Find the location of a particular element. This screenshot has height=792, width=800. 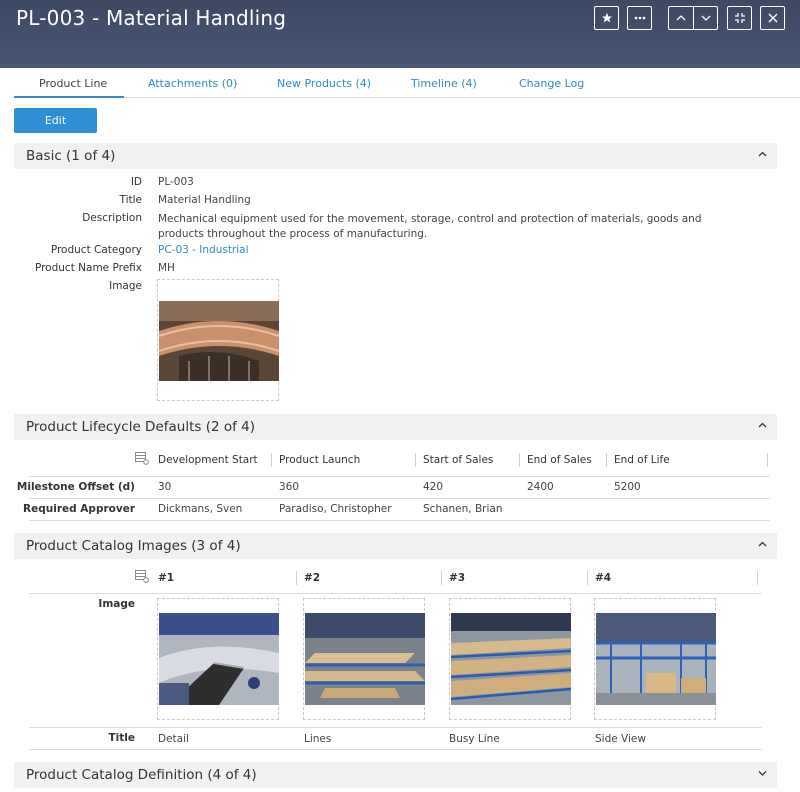

more-icon is located at coordinates (639, 18).